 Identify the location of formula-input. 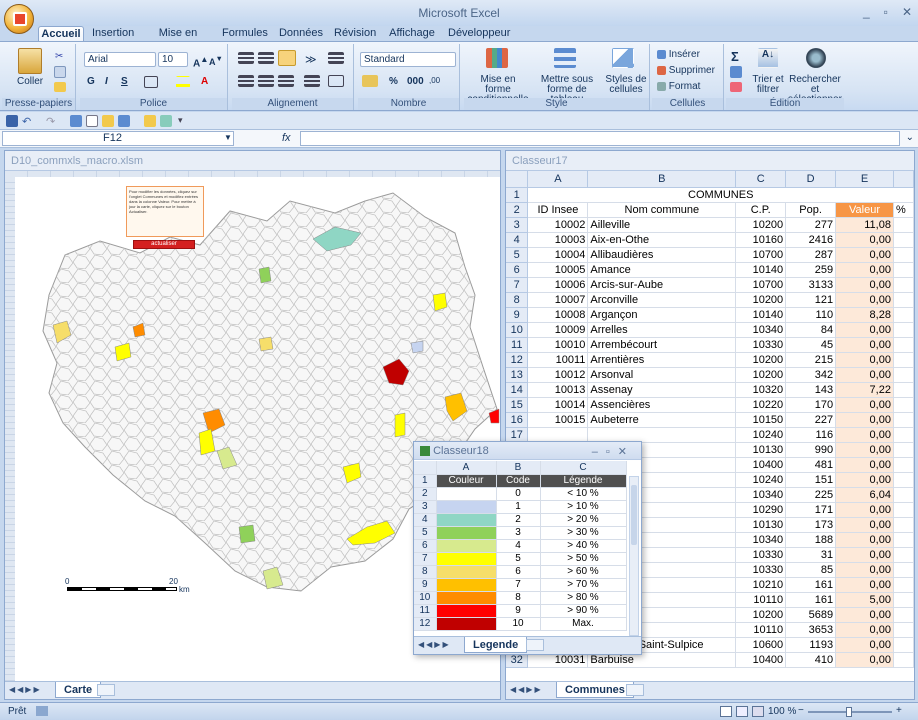
(600, 138).